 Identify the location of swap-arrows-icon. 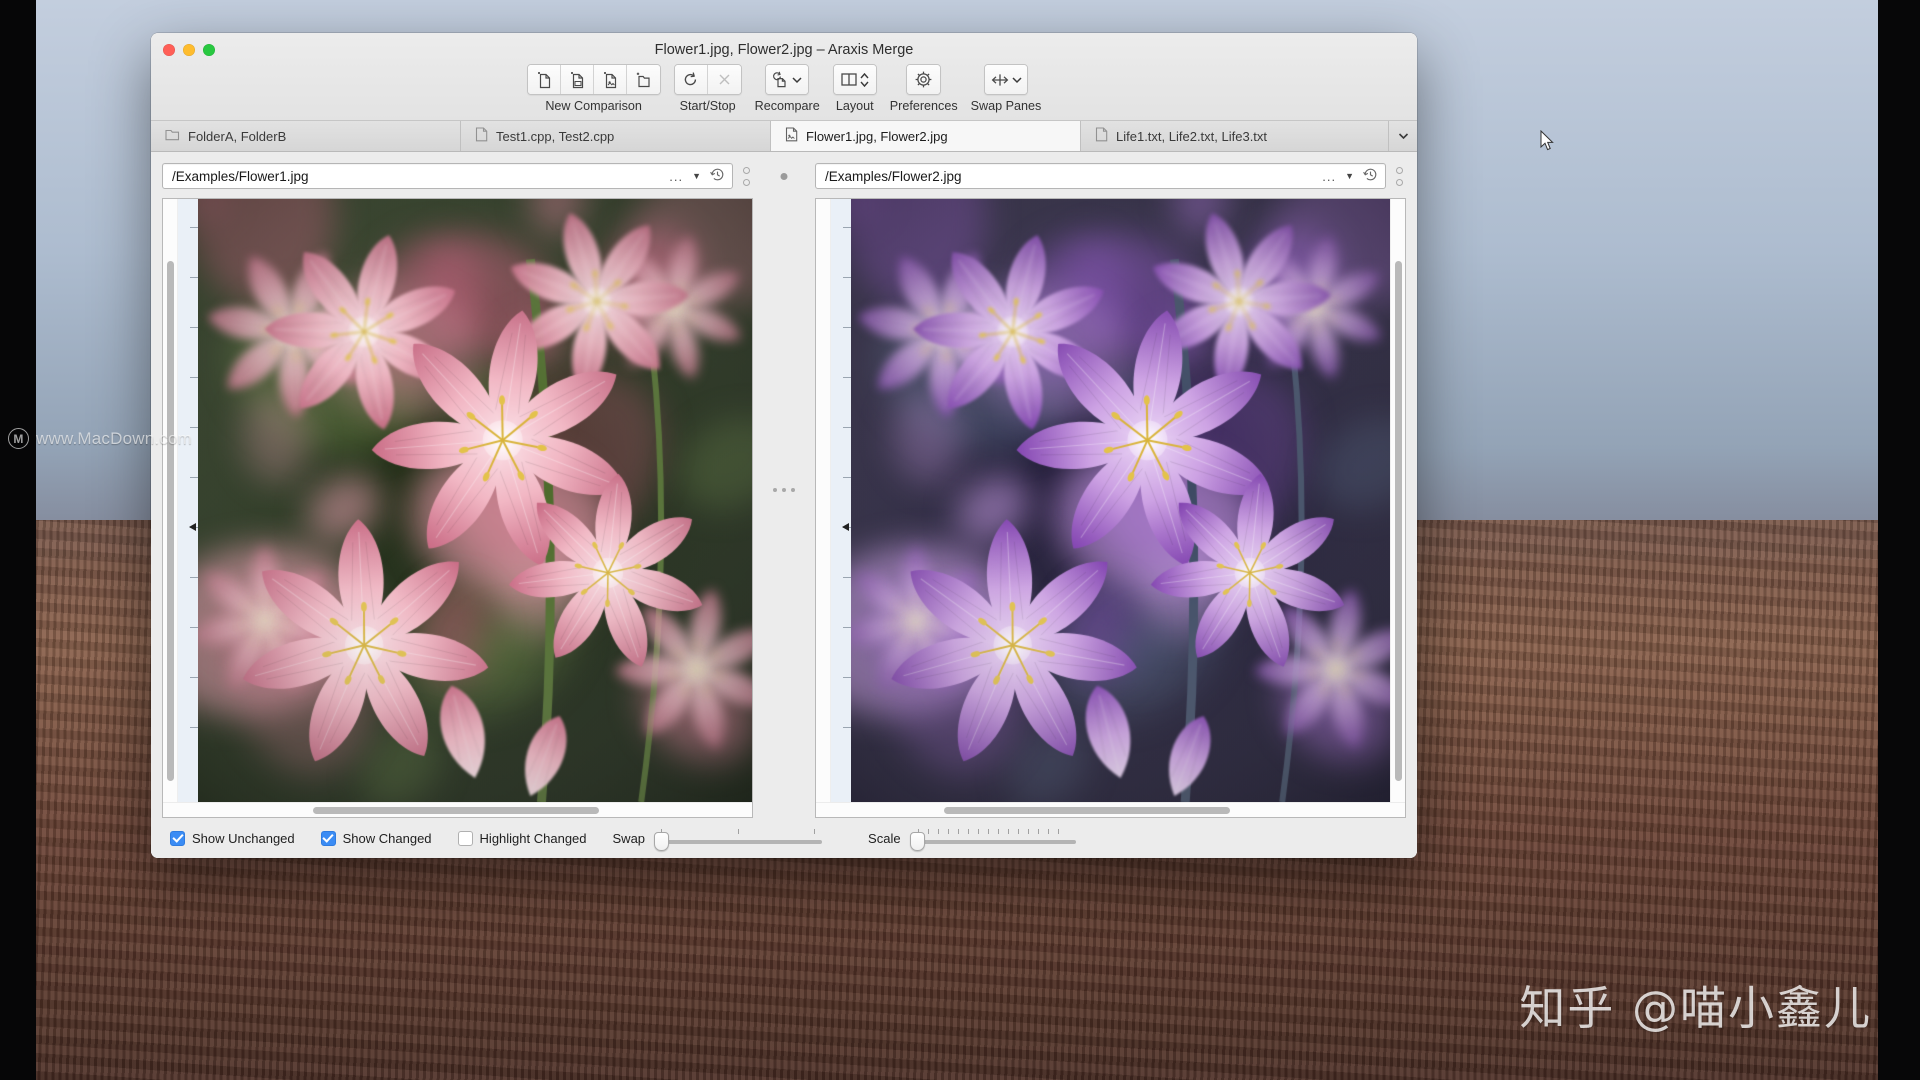
(1000, 79).